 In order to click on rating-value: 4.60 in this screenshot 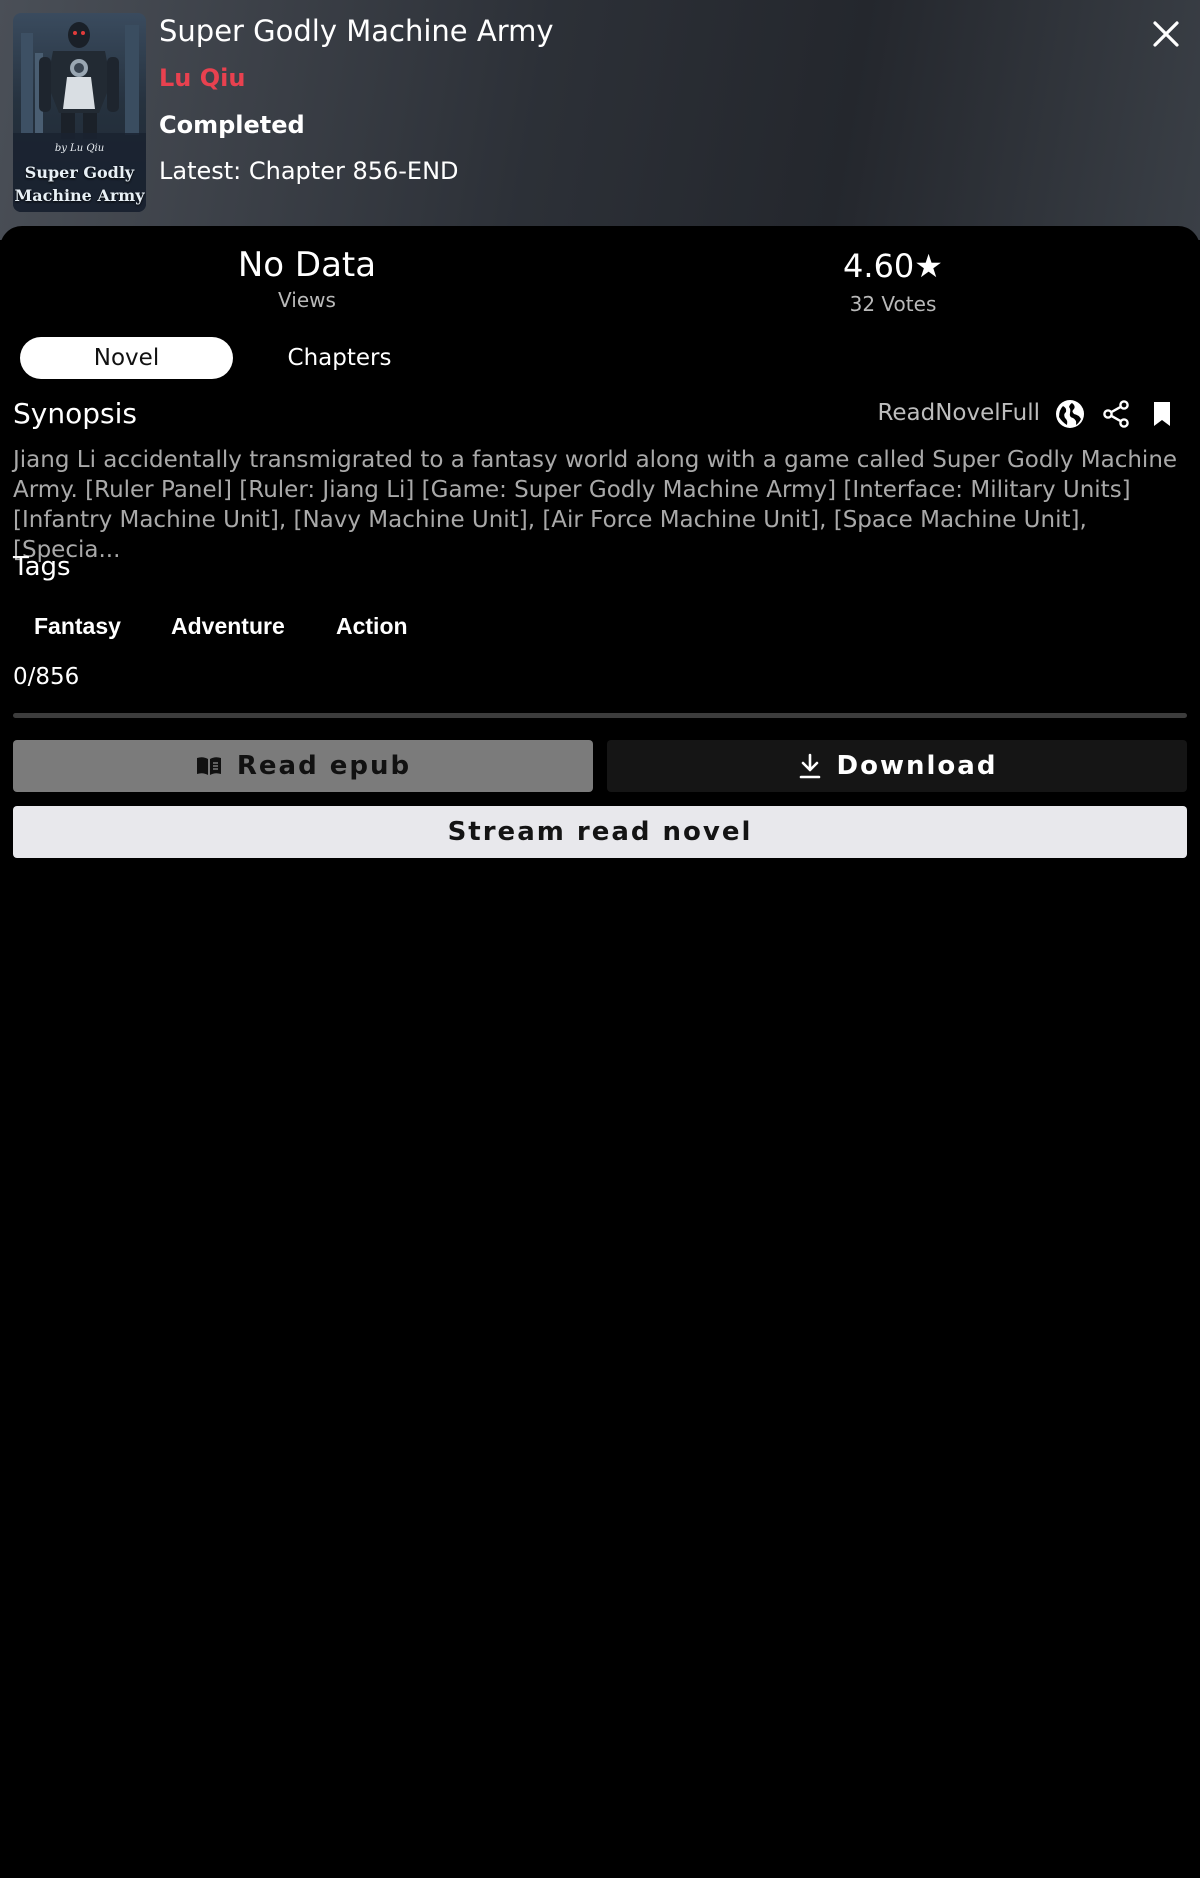, I will do `click(879, 266)`.